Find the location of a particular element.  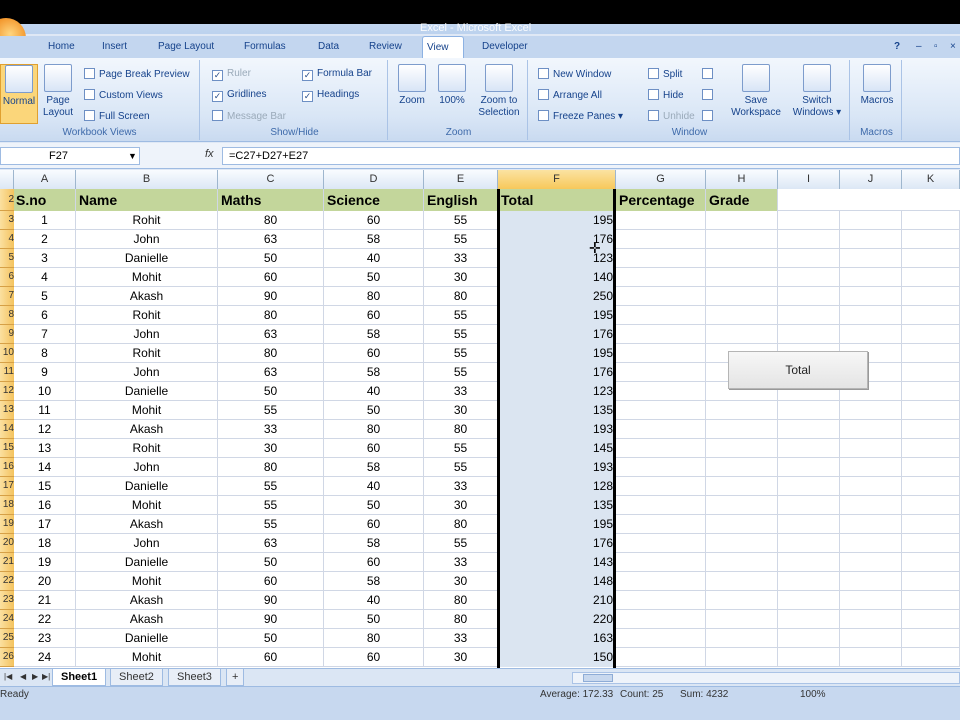

cell-total: 163 is located at coordinates (557, 638).